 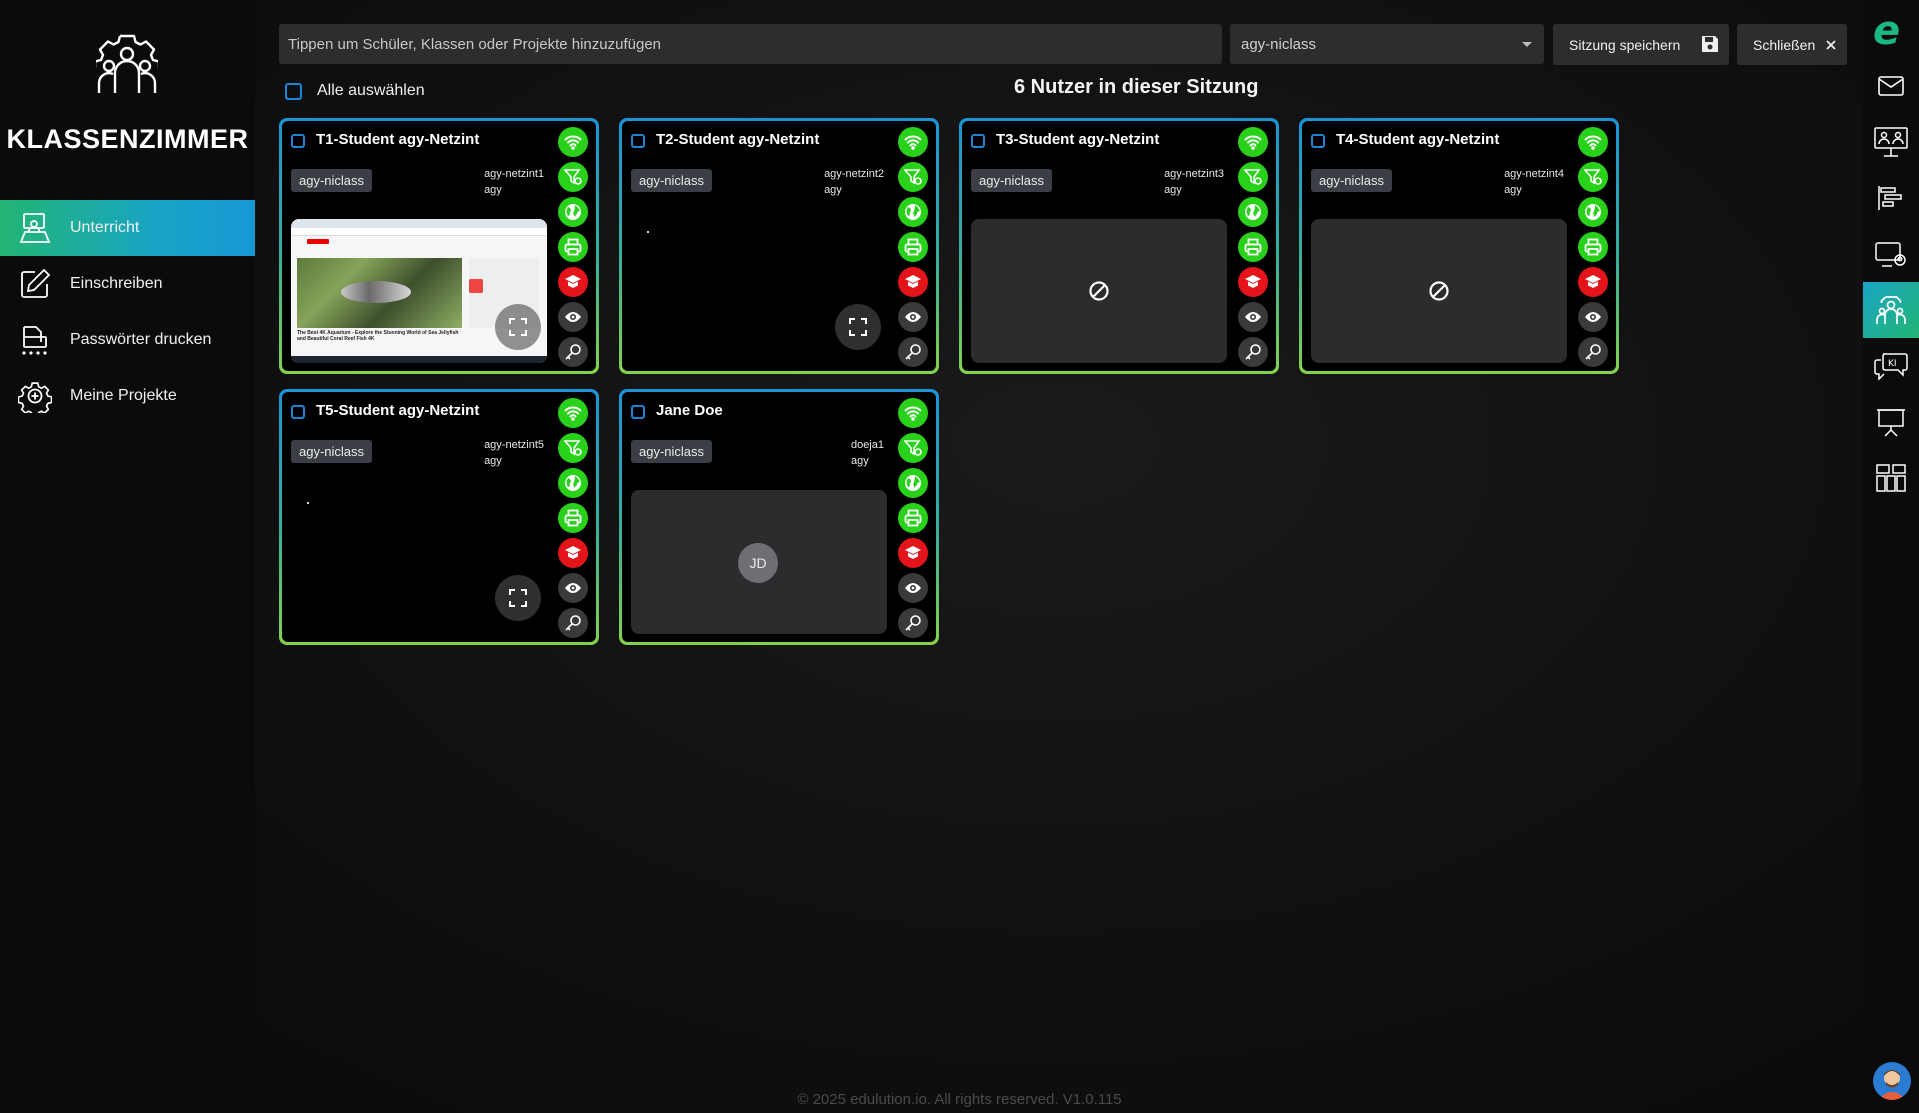 What do you see at coordinates (1387, 44) in the screenshot?
I see `group-select-dropdown: agy-niclass` at bounding box center [1387, 44].